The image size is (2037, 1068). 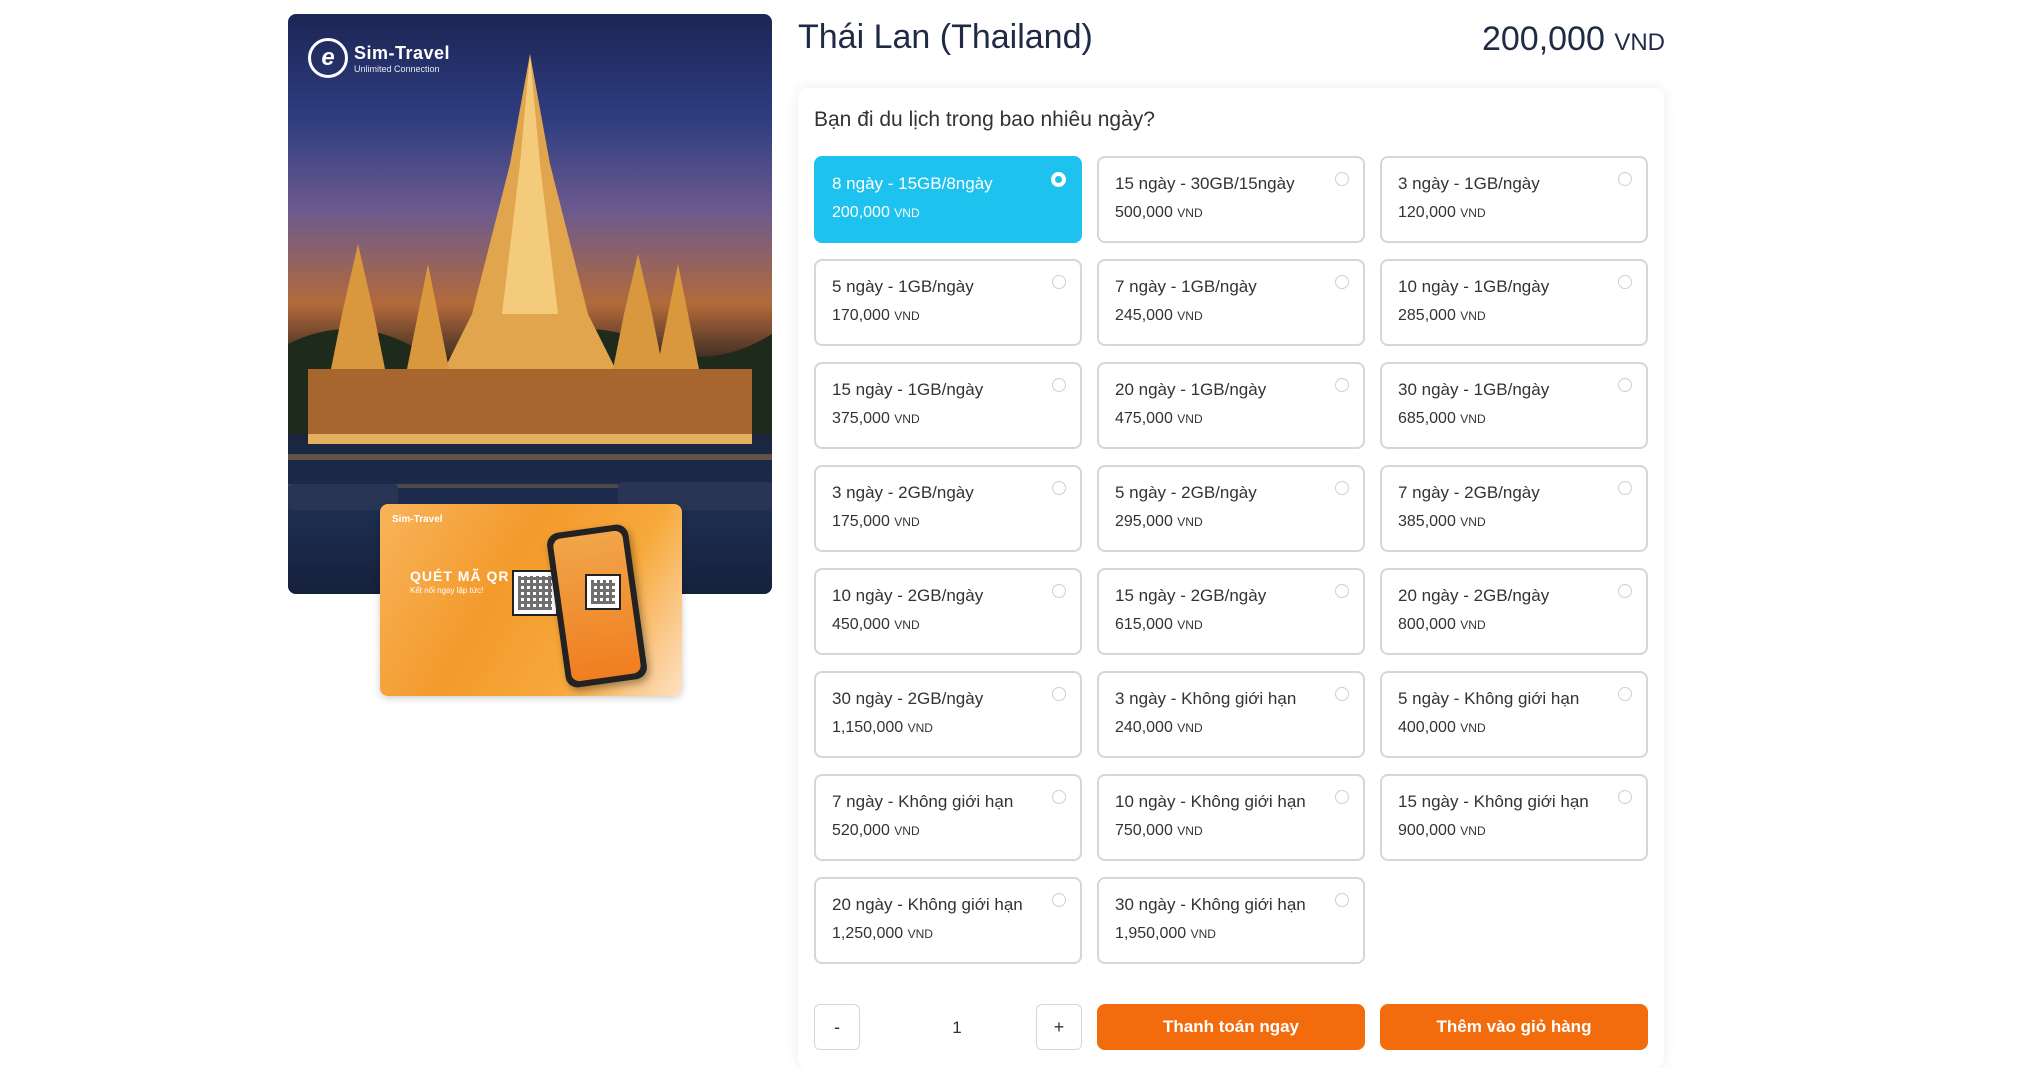 What do you see at coordinates (1231, 405) in the screenshot?
I see `package-option: 20 ngày - 1GB/ngày 475,000 VND` at bounding box center [1231, 405].